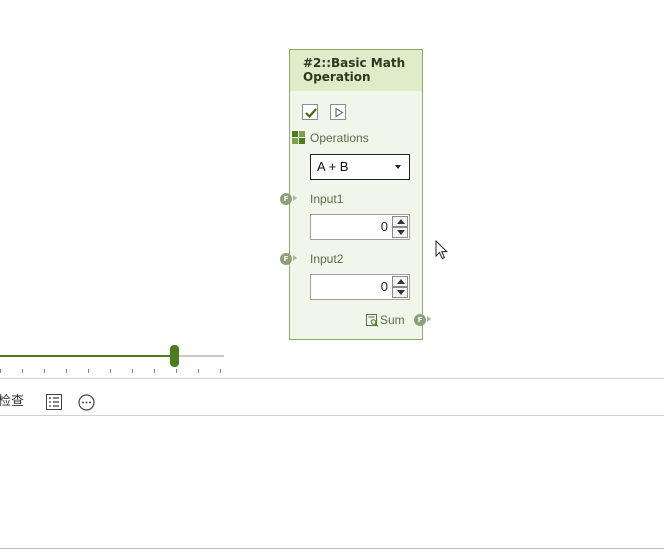  I want to click on input2-decrement-button, so click(400, 292).